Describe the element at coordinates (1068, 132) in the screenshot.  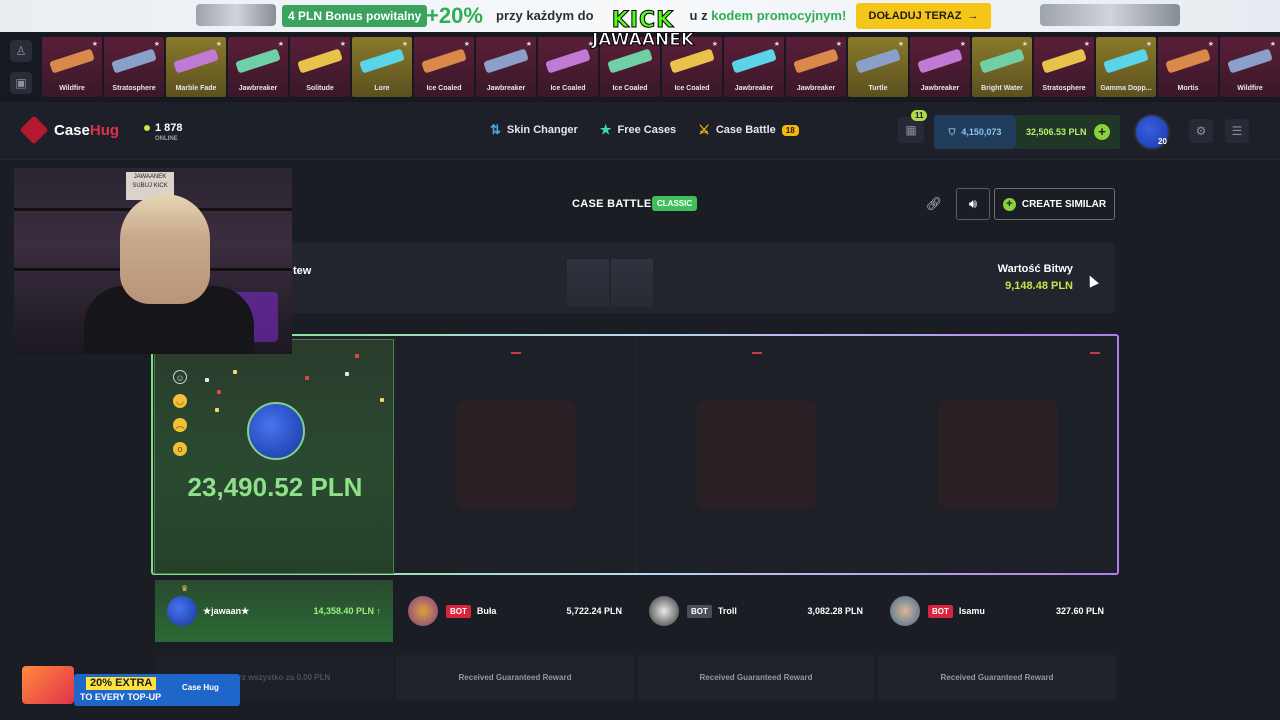
I see `wallet-balance: 32,506.53 PLN +` at that location.